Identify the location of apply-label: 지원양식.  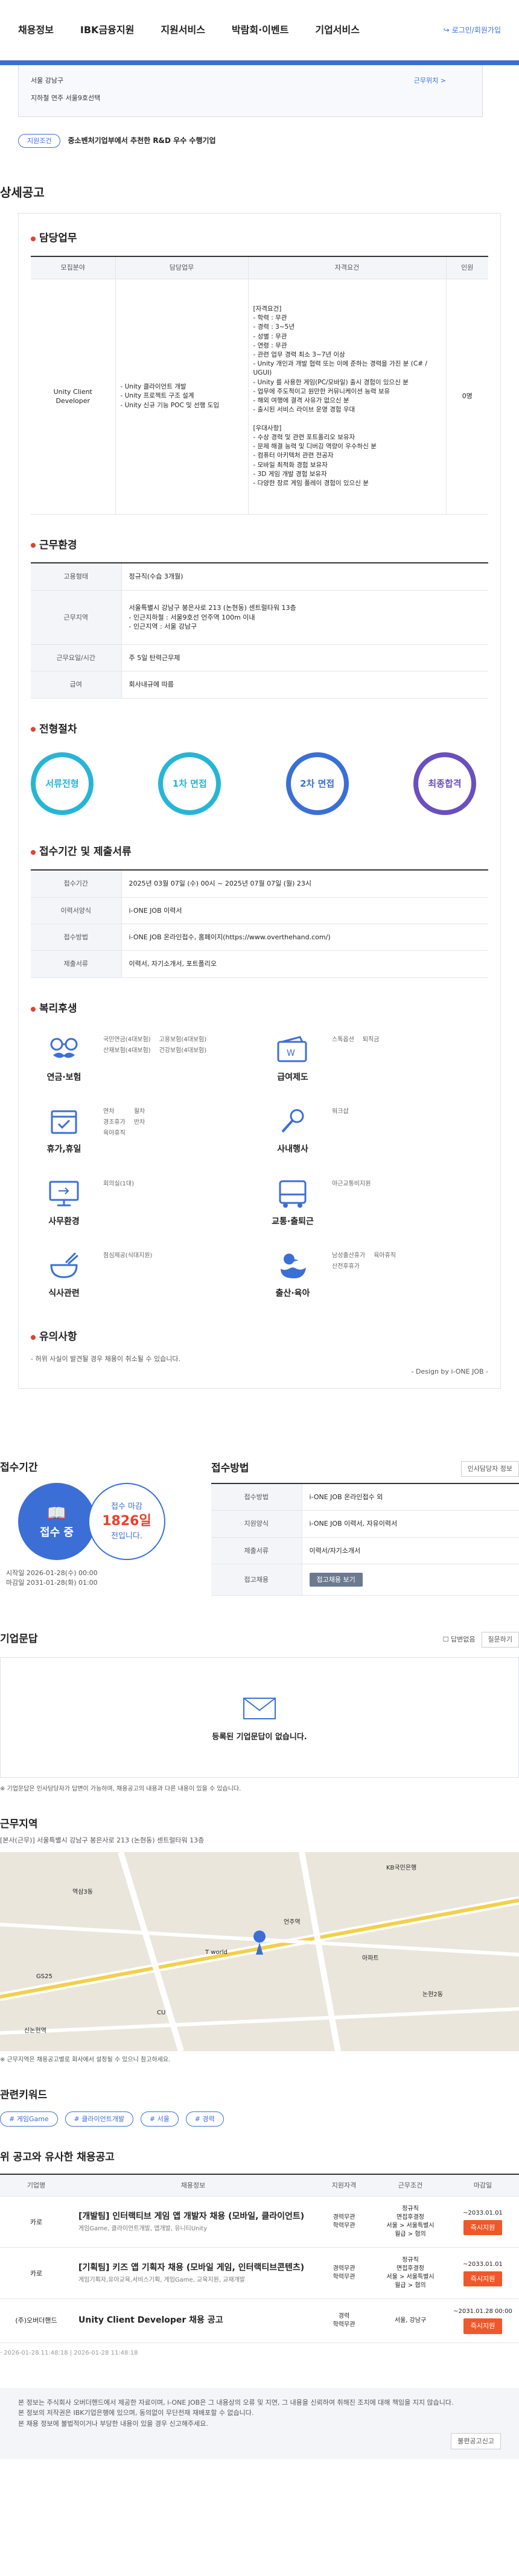
(257, 1524).